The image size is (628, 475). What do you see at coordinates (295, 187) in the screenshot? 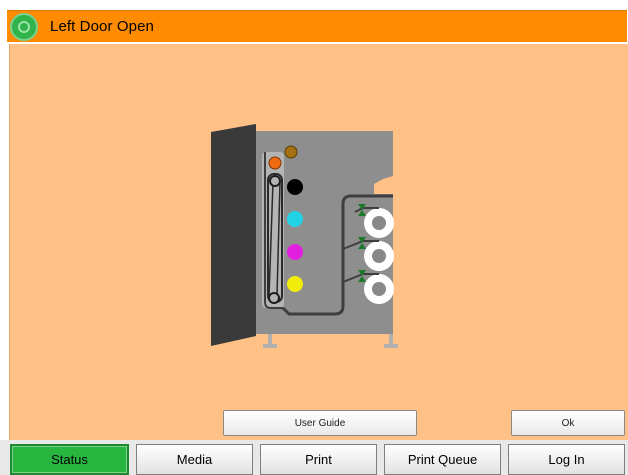
I see `toner-black` at bounding box center [295, 187].